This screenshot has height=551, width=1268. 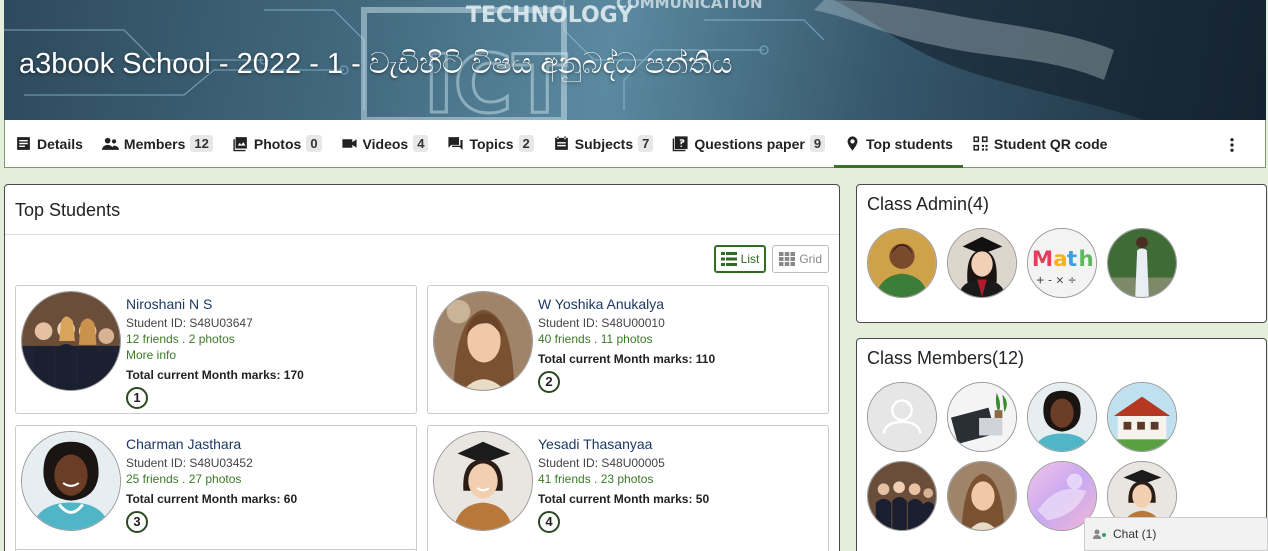 I want to click on default-user-icon, so click(x=902, y=417).